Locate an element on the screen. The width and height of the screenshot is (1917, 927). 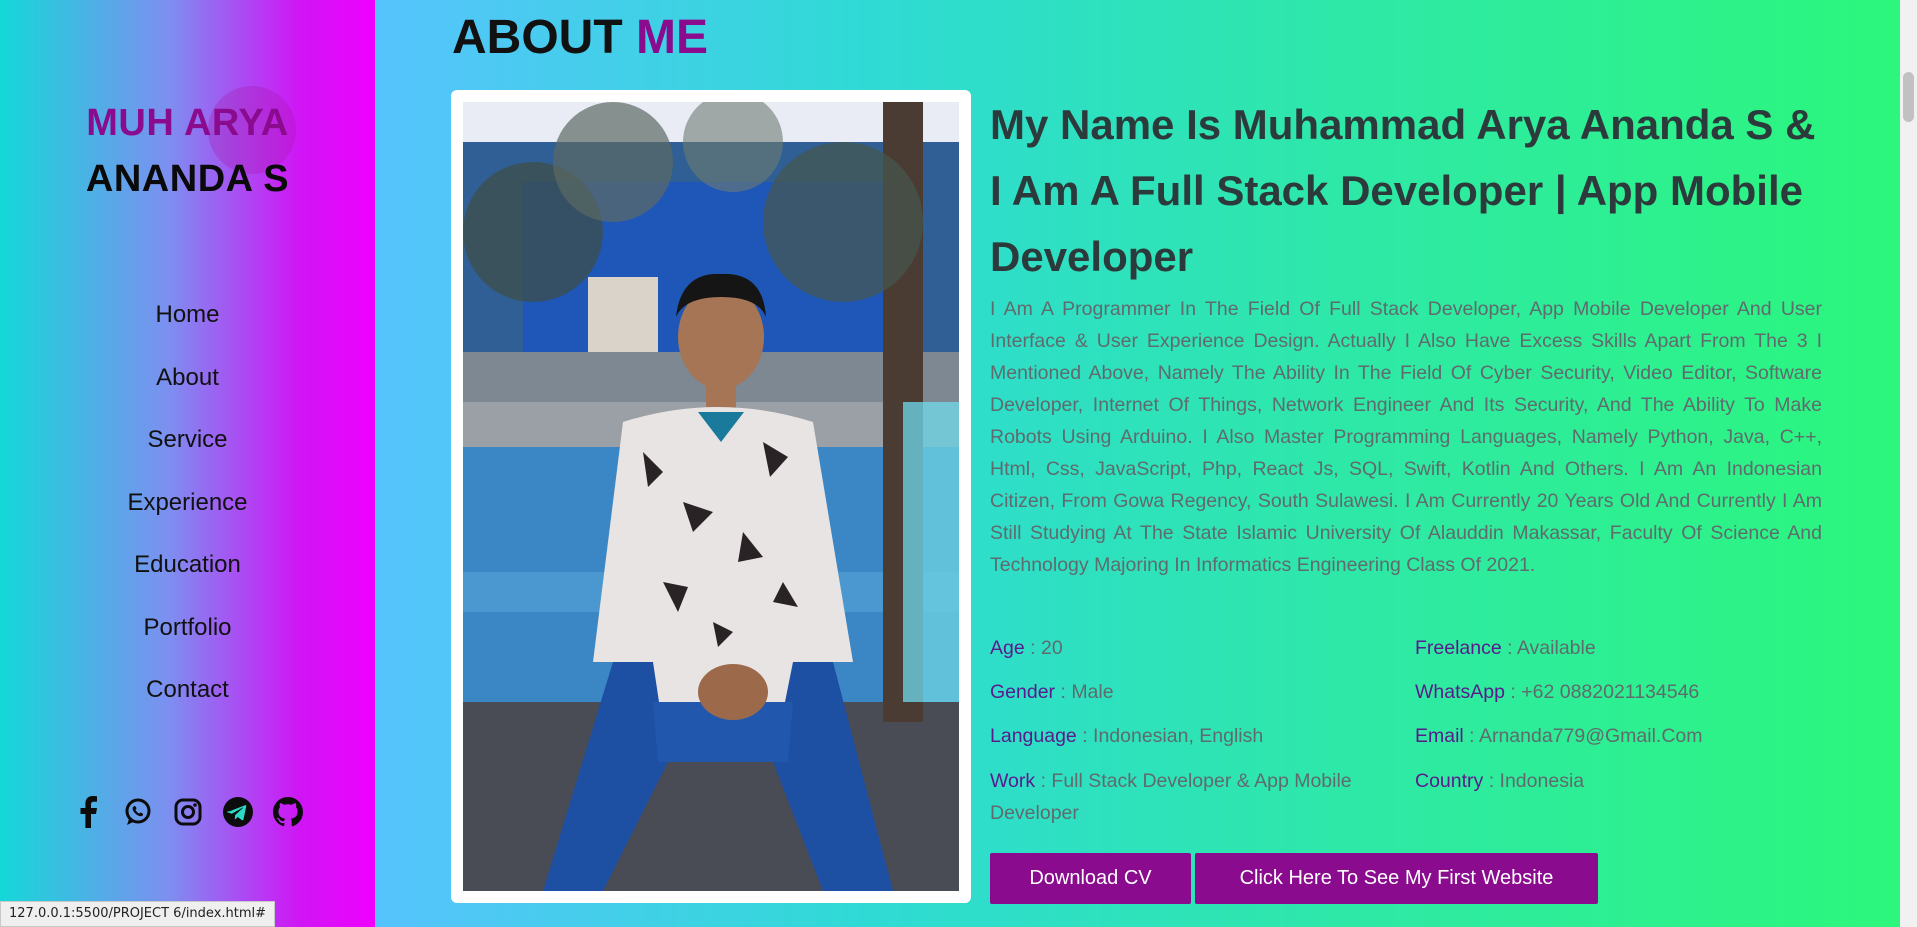
info-freelance-value: Available is located at coordinates (1556, 648).